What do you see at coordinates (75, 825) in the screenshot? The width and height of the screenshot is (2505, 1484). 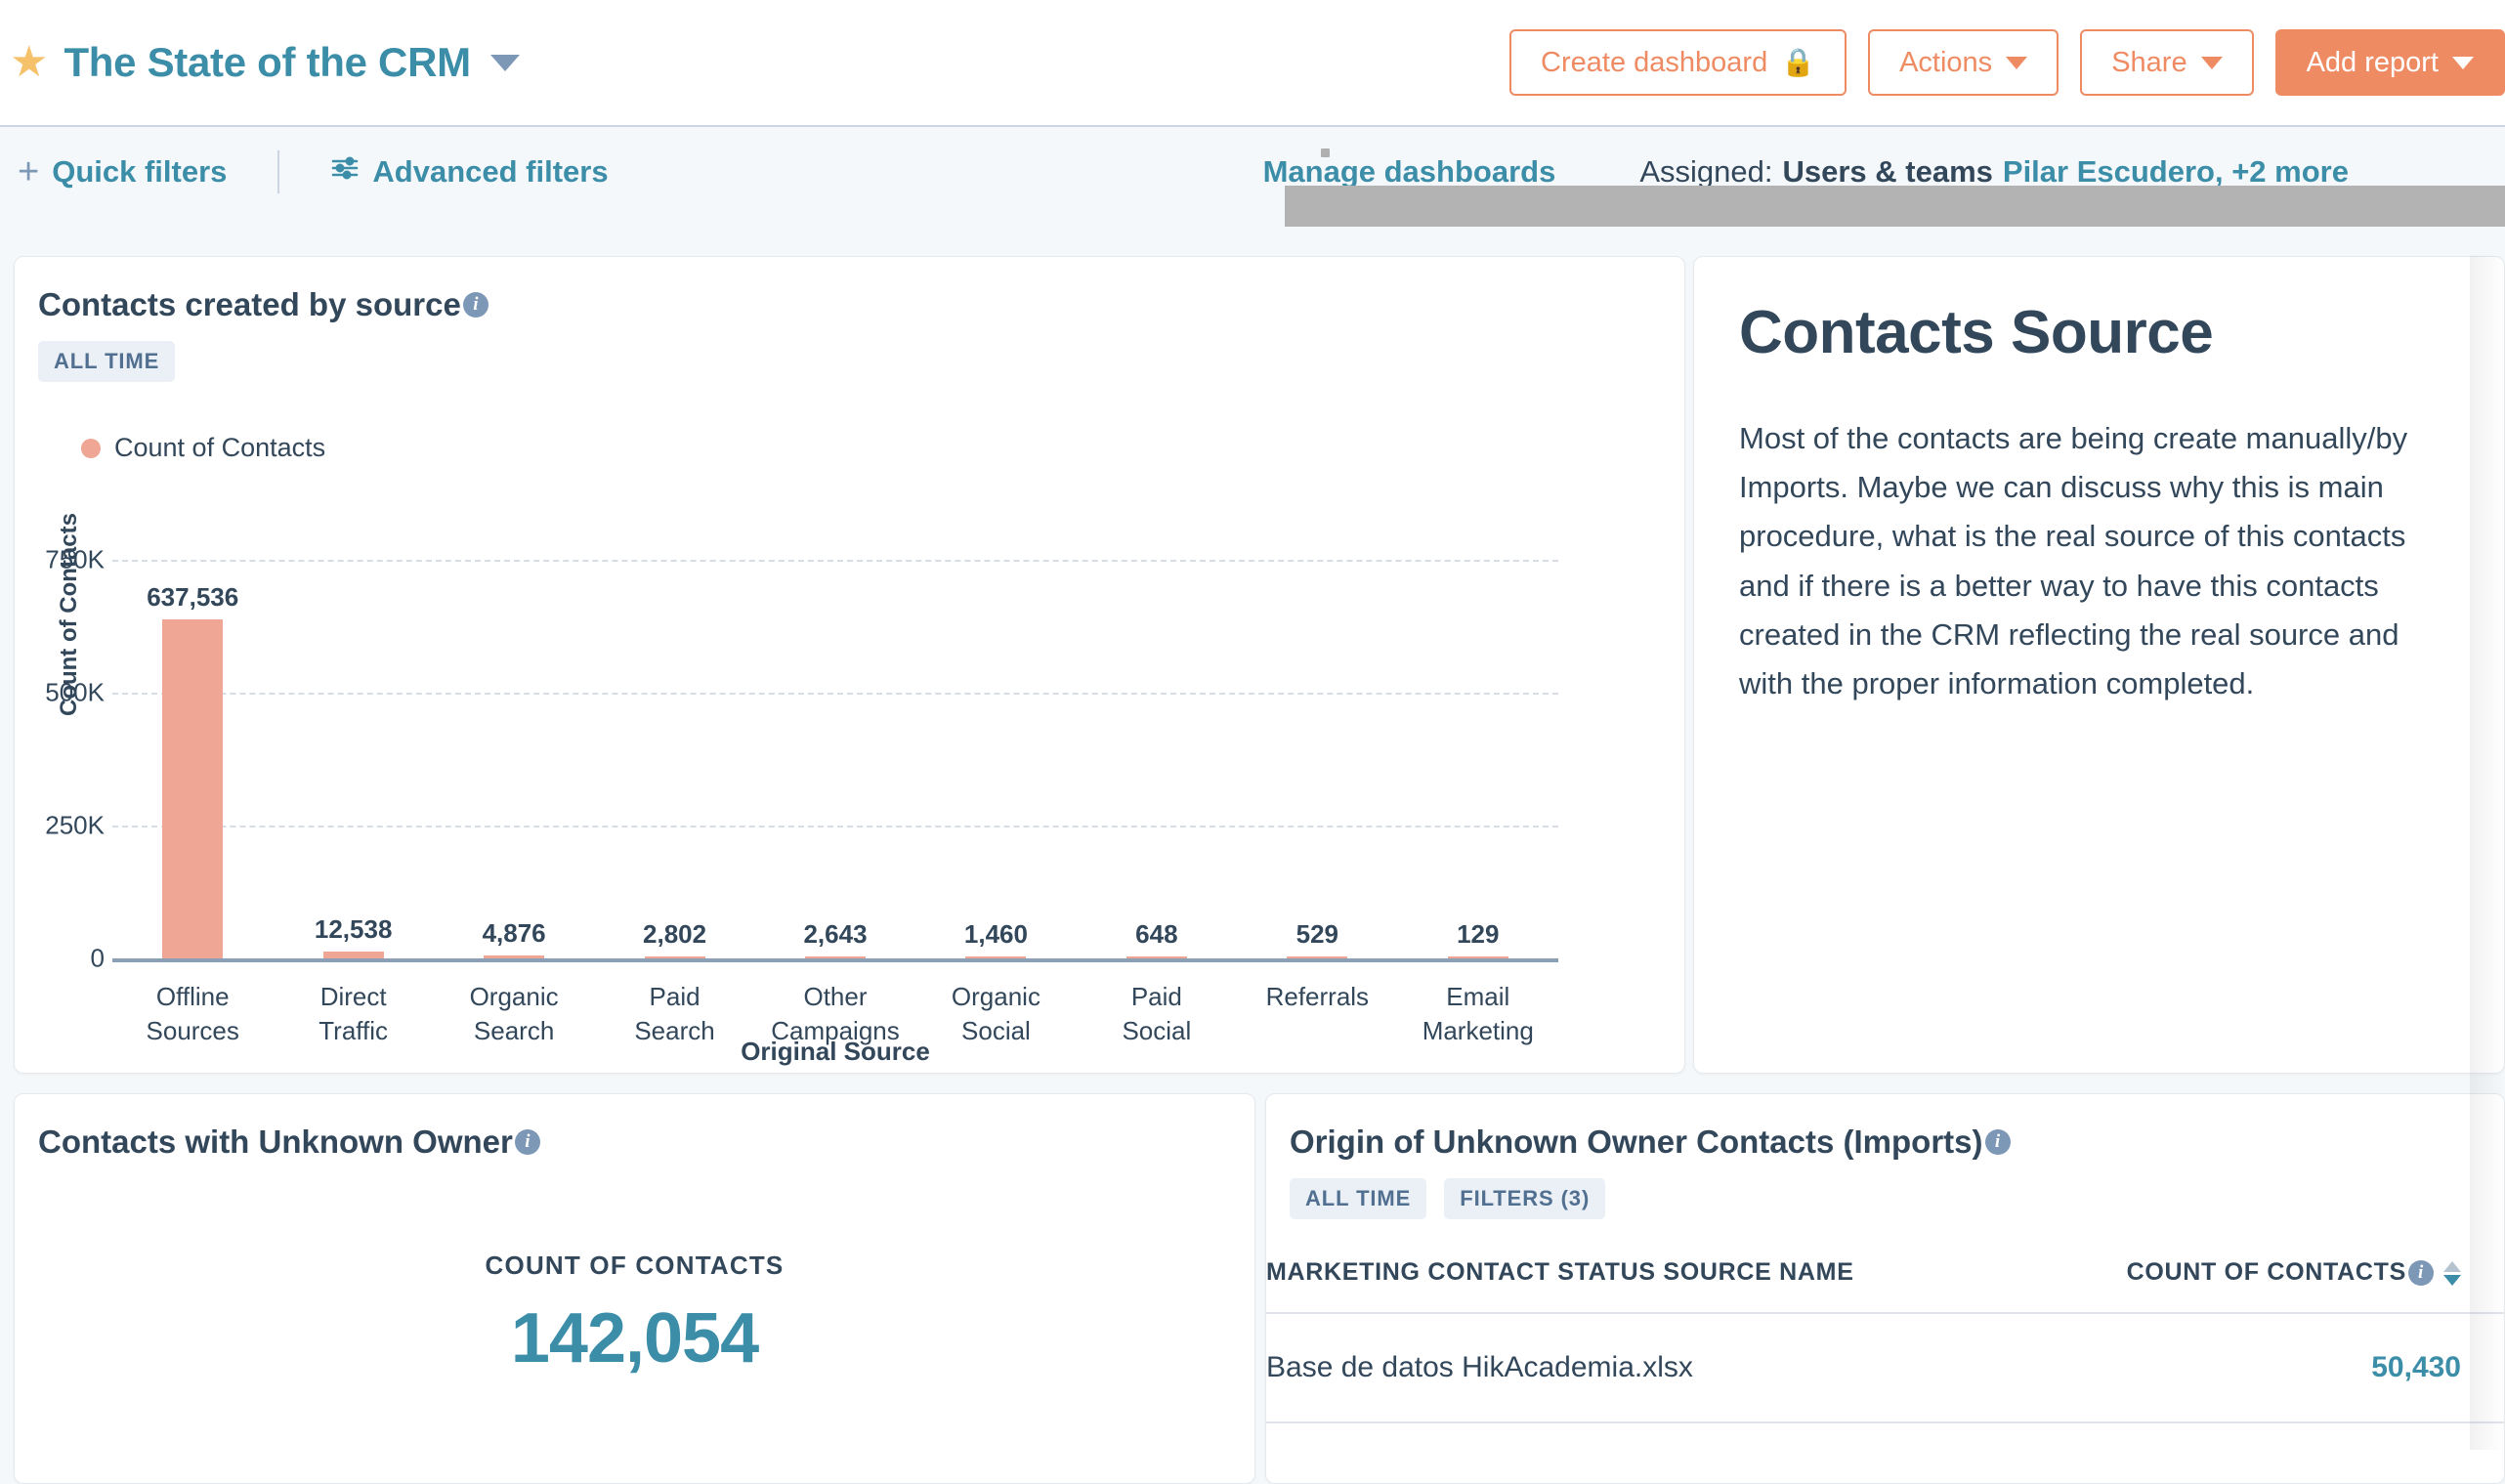 I see `y-axis-tick-label: 250K` at bounding box center [75, 825].